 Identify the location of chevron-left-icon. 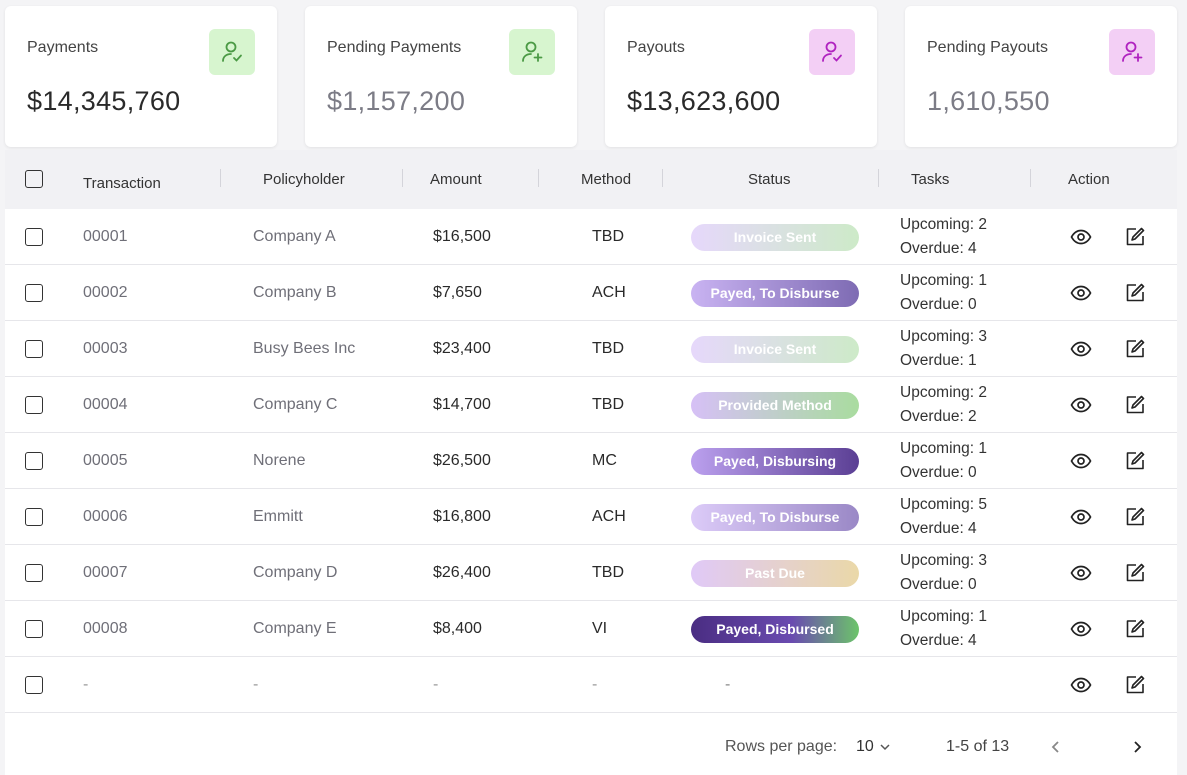
(1056, 747).